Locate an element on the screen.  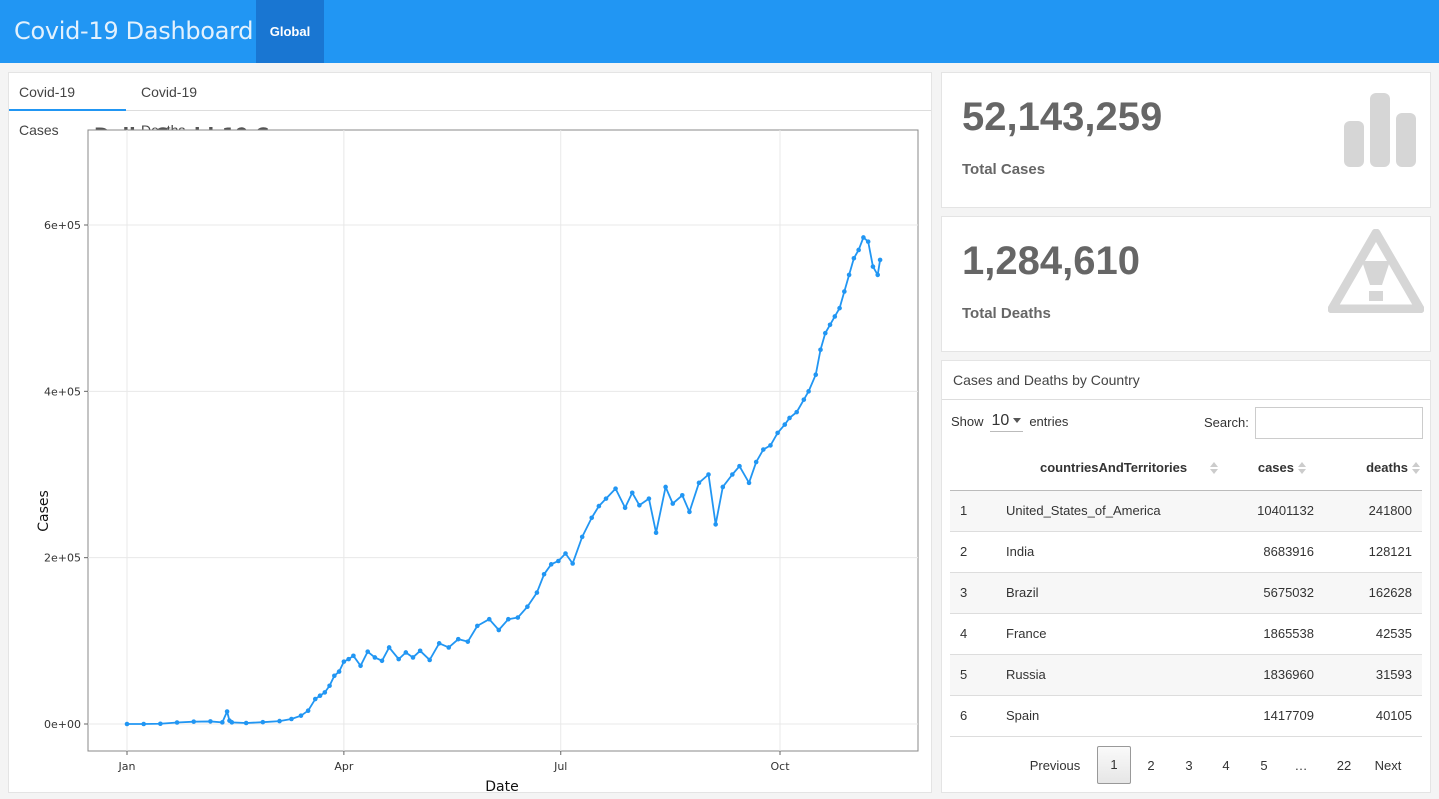
search-input is located at coordinates (1339, 423).